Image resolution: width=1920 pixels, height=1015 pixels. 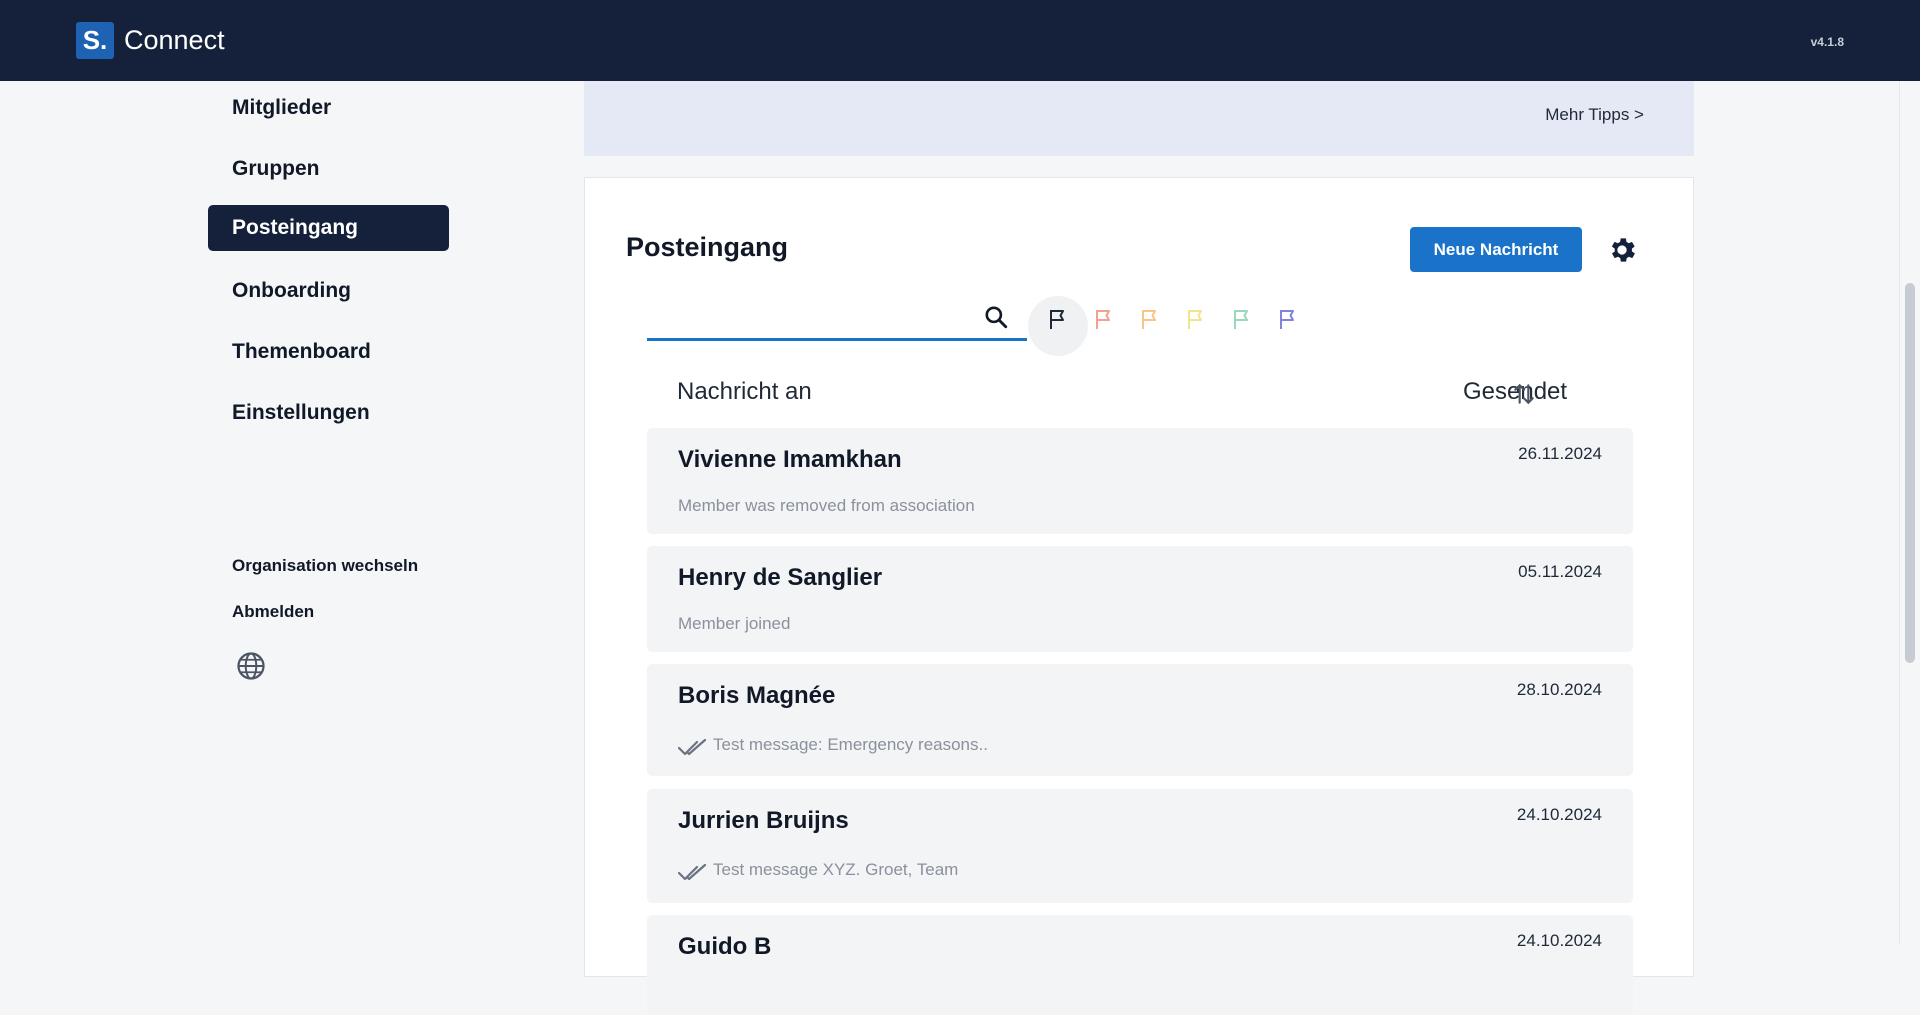 I want to click on app-name: Connect, so click(x=174, y=40).